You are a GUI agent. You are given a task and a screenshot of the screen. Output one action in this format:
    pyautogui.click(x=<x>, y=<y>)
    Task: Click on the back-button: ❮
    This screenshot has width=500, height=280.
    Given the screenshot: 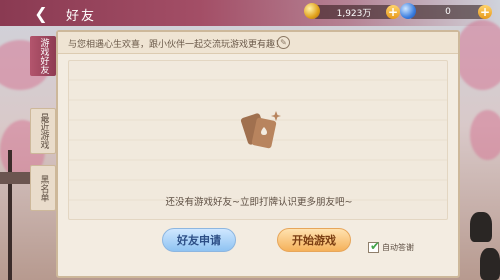 What is the action you would take?
    pyautogui.click(x=41, y=13)
    